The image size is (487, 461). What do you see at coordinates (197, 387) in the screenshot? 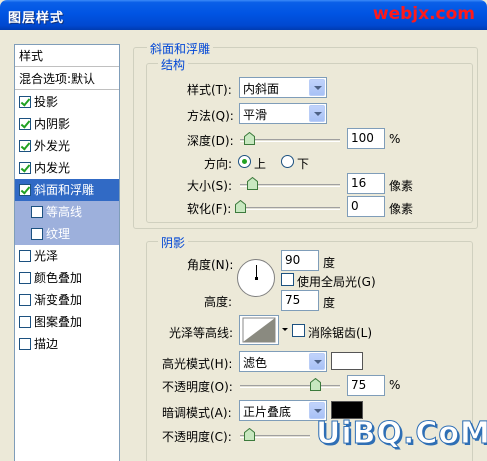
I see `highlight-opacity-label: 不透明度(O):` at bounding box center [197, 387].